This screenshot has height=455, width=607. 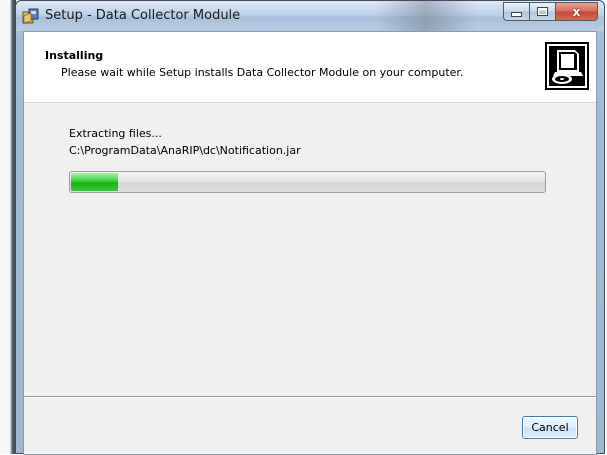 I want to click on setup-box-icon, so click(x=30, y=16).